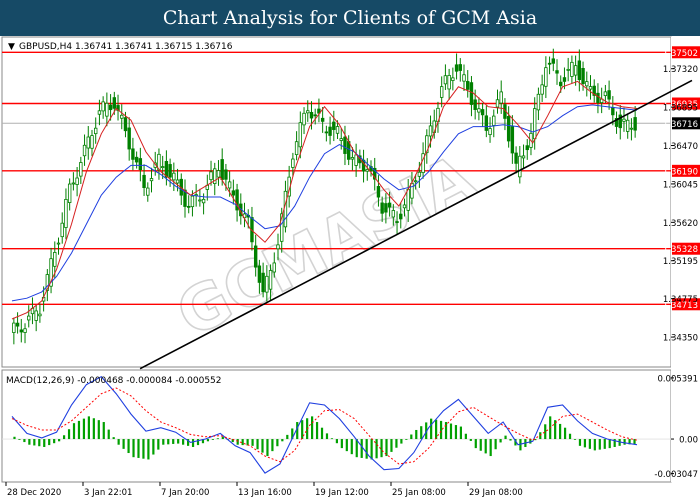 The width and height of the screenshot is (700, 500). I want to click on y-tick-label: 1.35620, so click(680, 224).